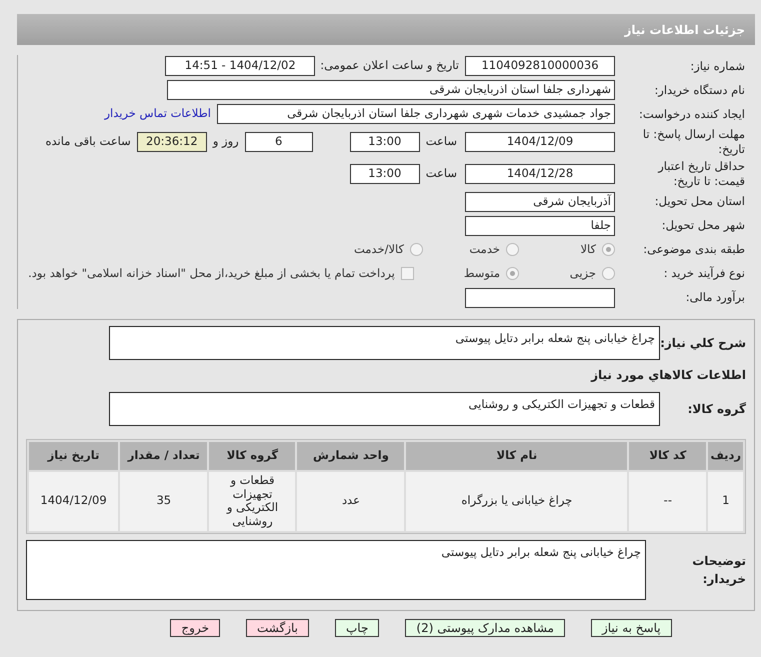 The width and height of the screenshot is (761, 657). What do you see at coordinates (379, 249) in the screenshot?
I see `option-label: کالا/خدمت` at bounding box center [379, 249].